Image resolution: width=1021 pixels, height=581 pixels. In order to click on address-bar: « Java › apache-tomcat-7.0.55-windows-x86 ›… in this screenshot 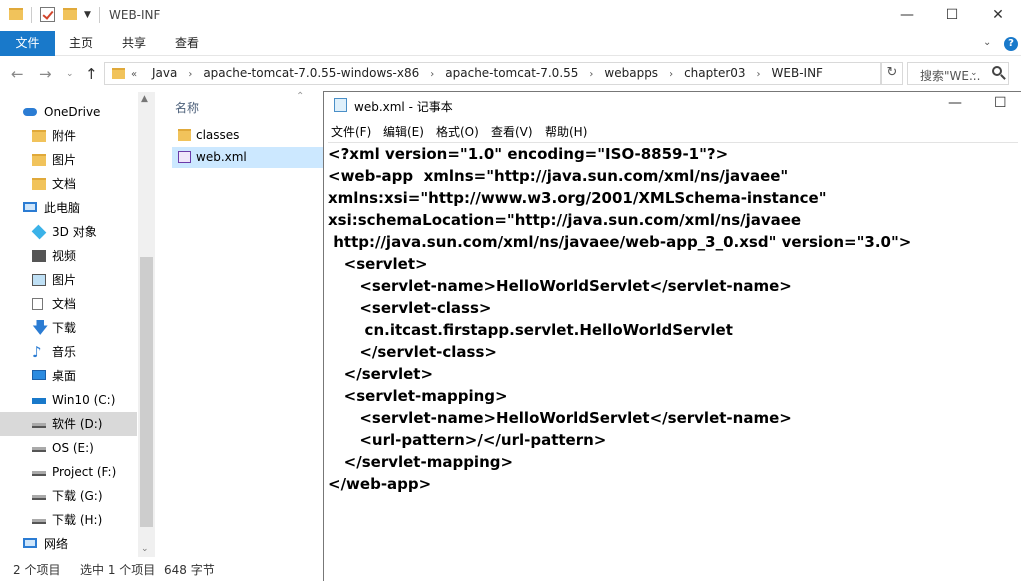, I will do `click(541, 73)`.